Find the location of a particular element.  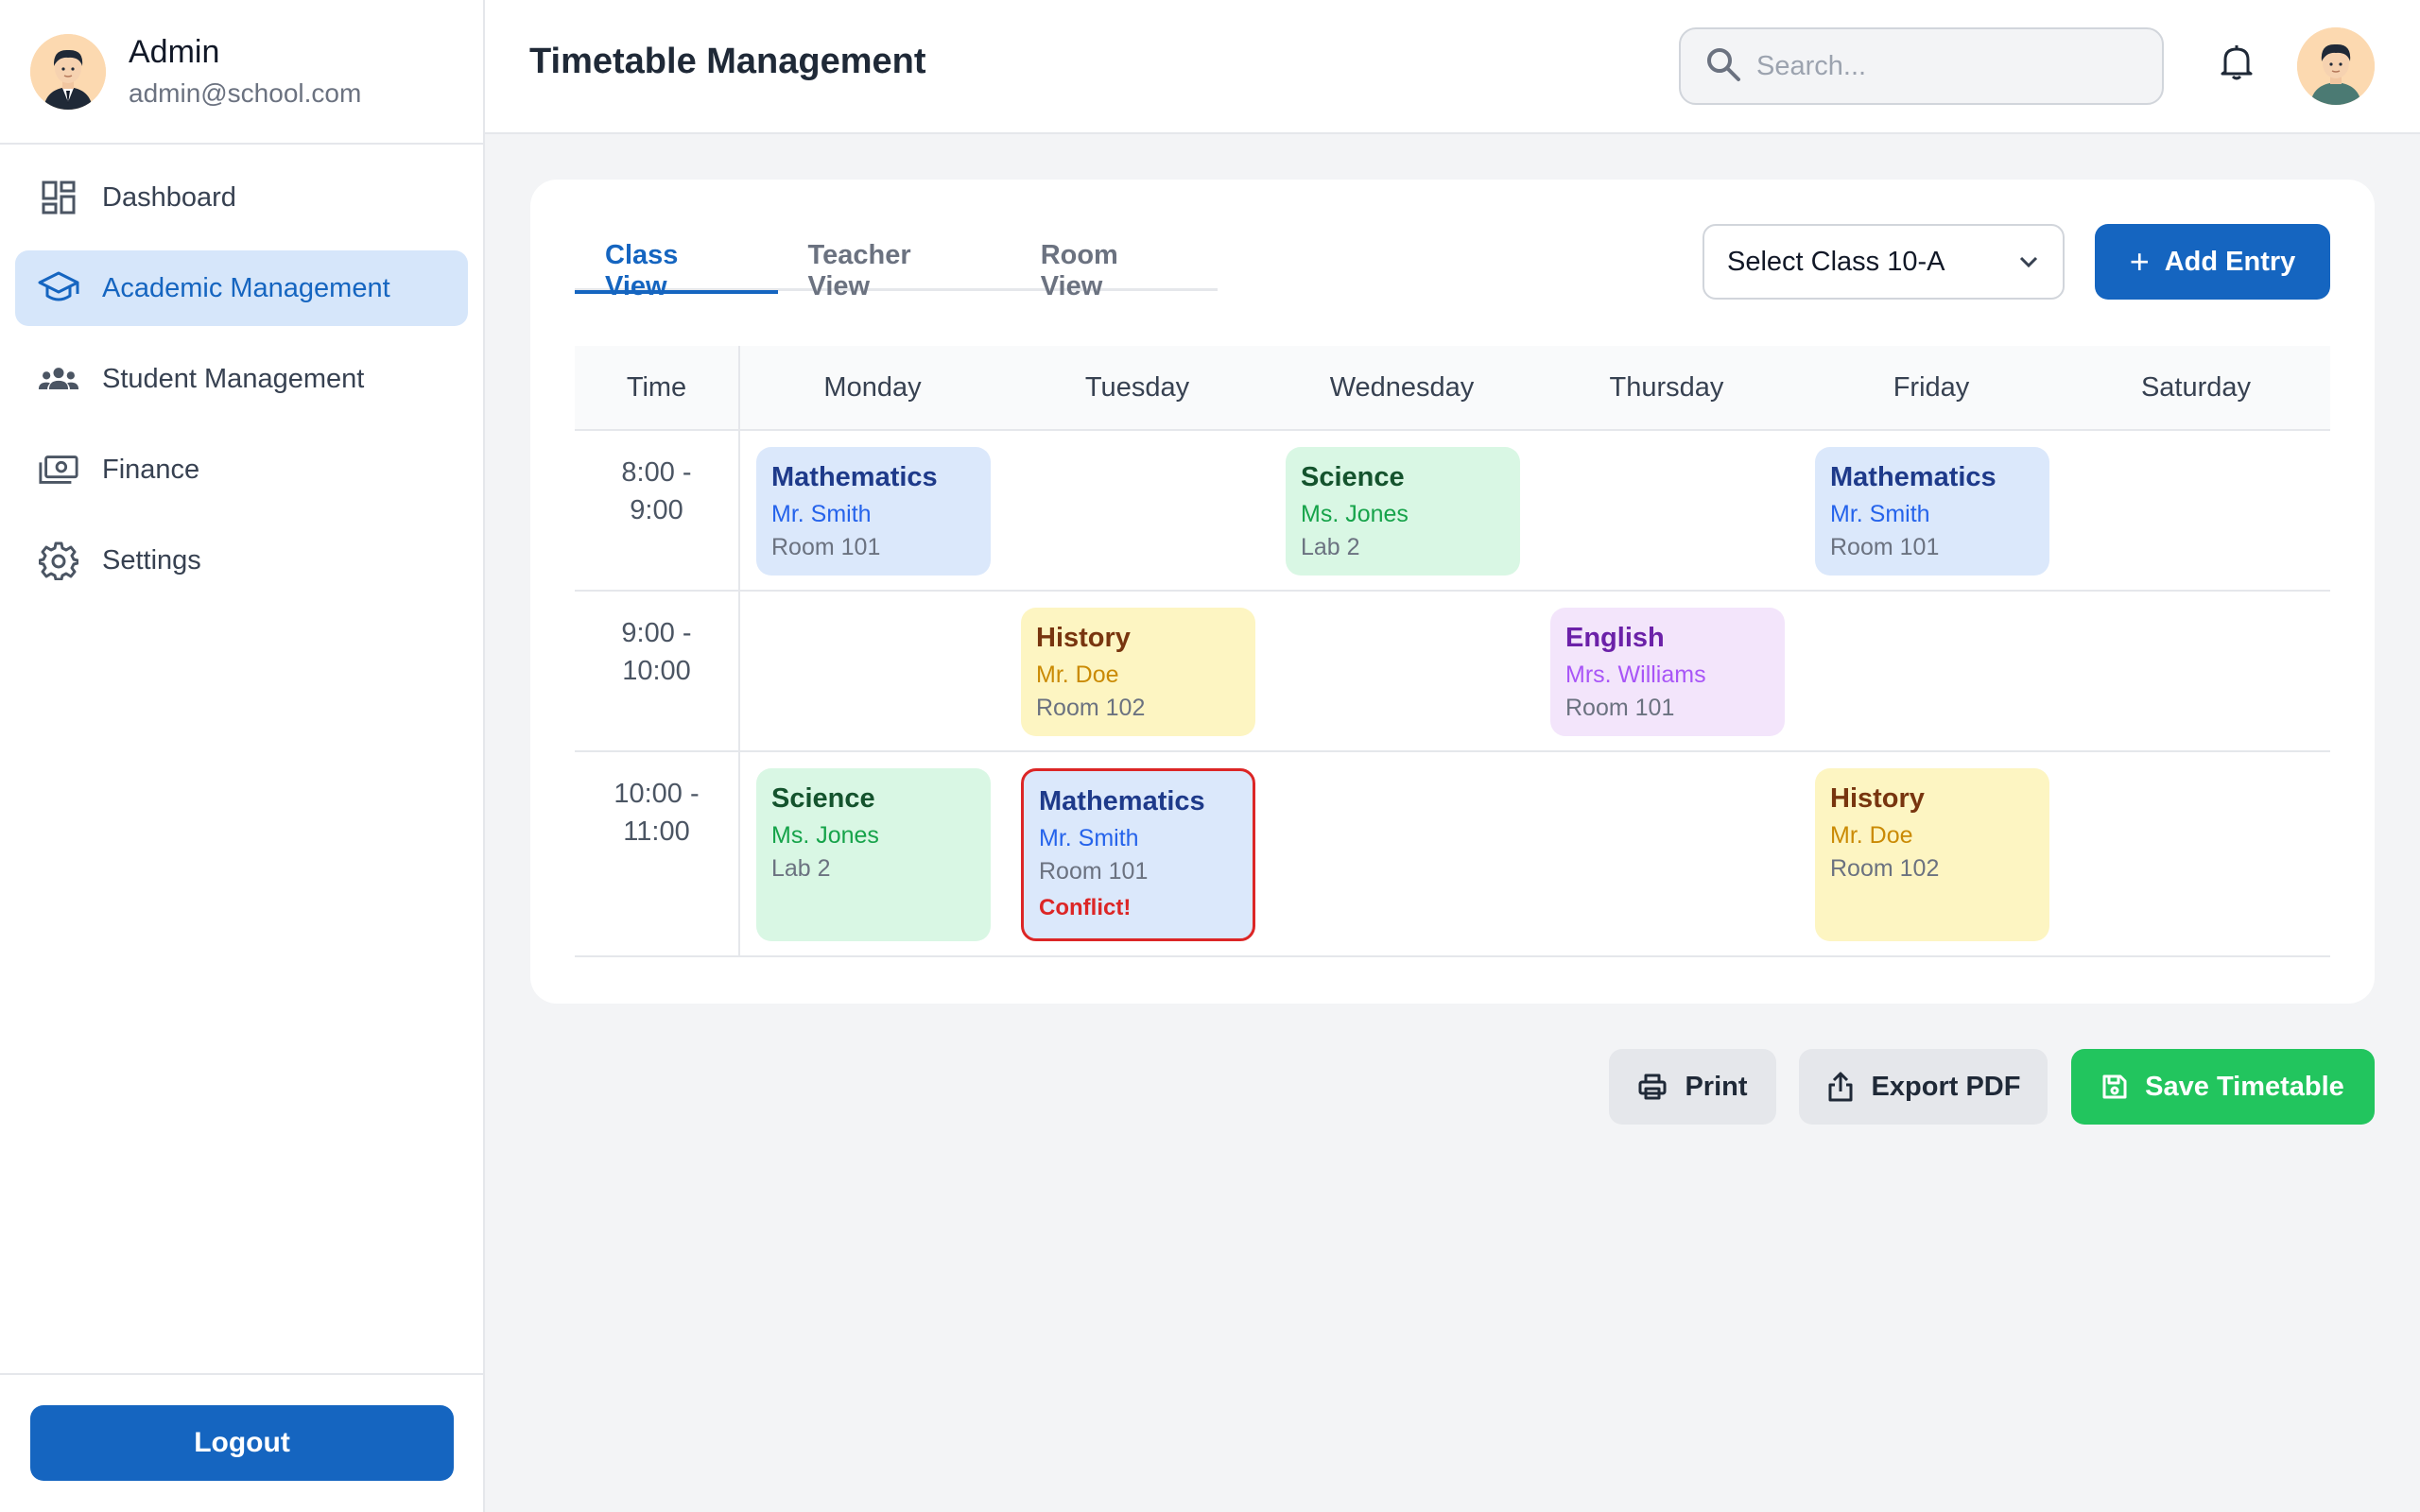

column-header-saturday: Saturday is located at coordinates (2196, 387).